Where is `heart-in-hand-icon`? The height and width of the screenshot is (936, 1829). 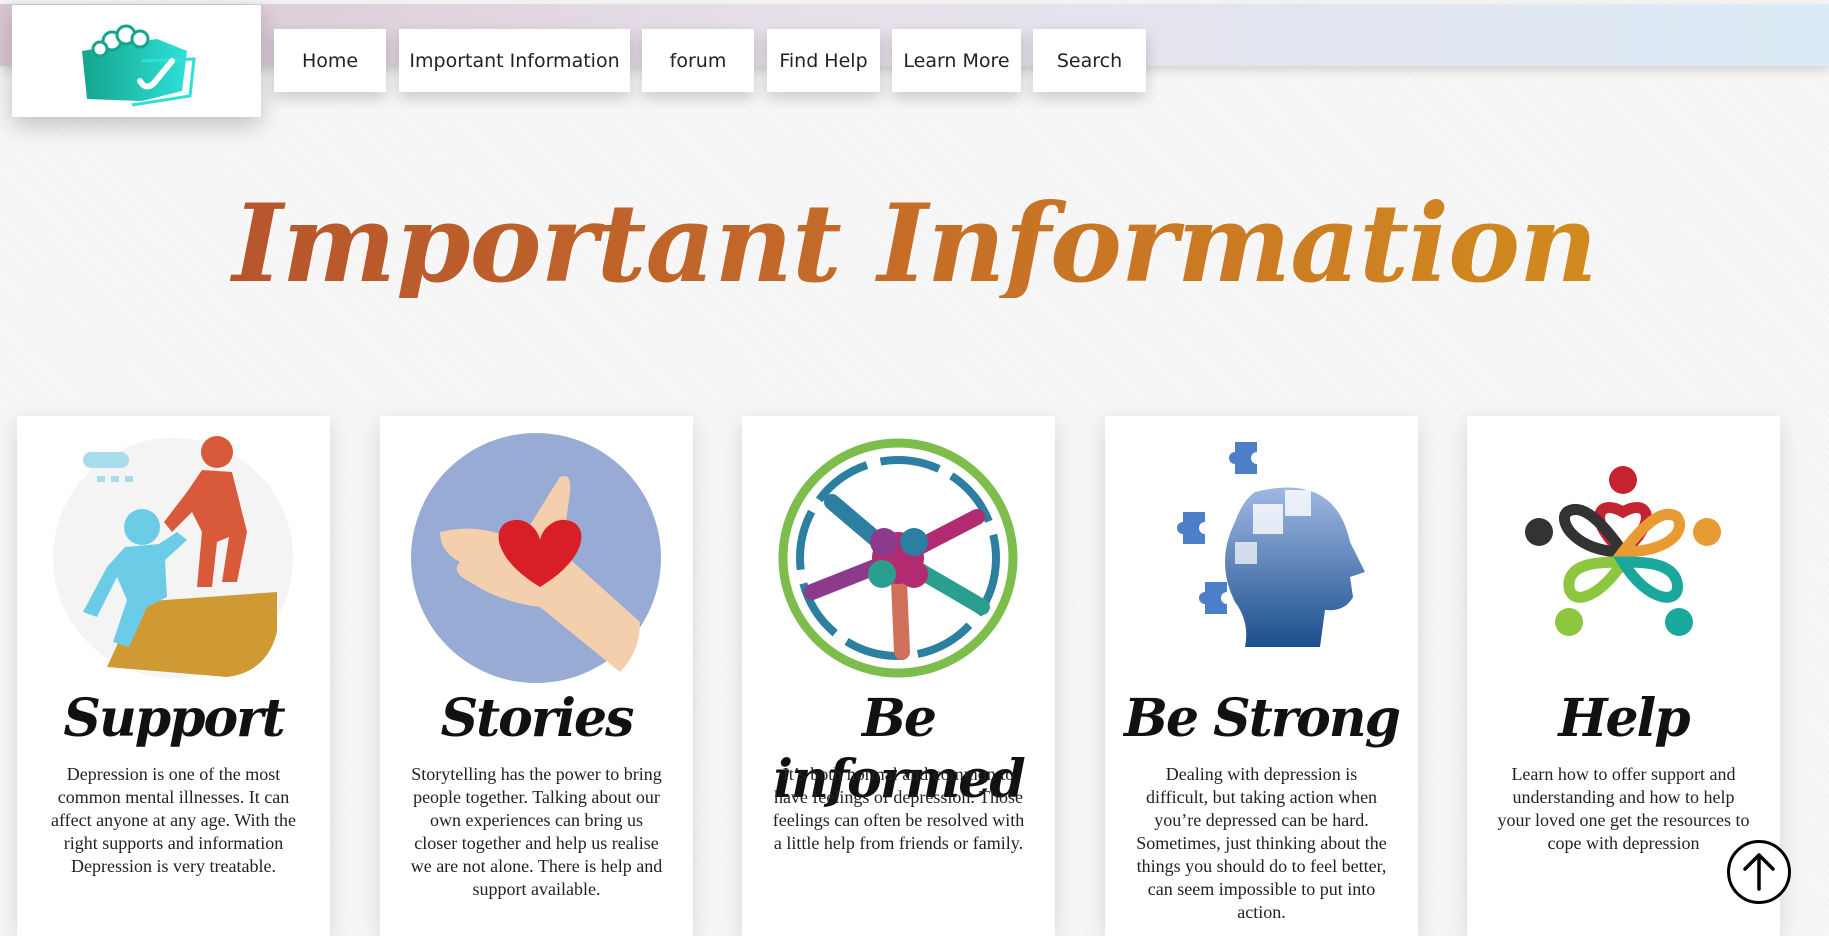
heart-in-hand-icon is located at coordinates (536, 558).